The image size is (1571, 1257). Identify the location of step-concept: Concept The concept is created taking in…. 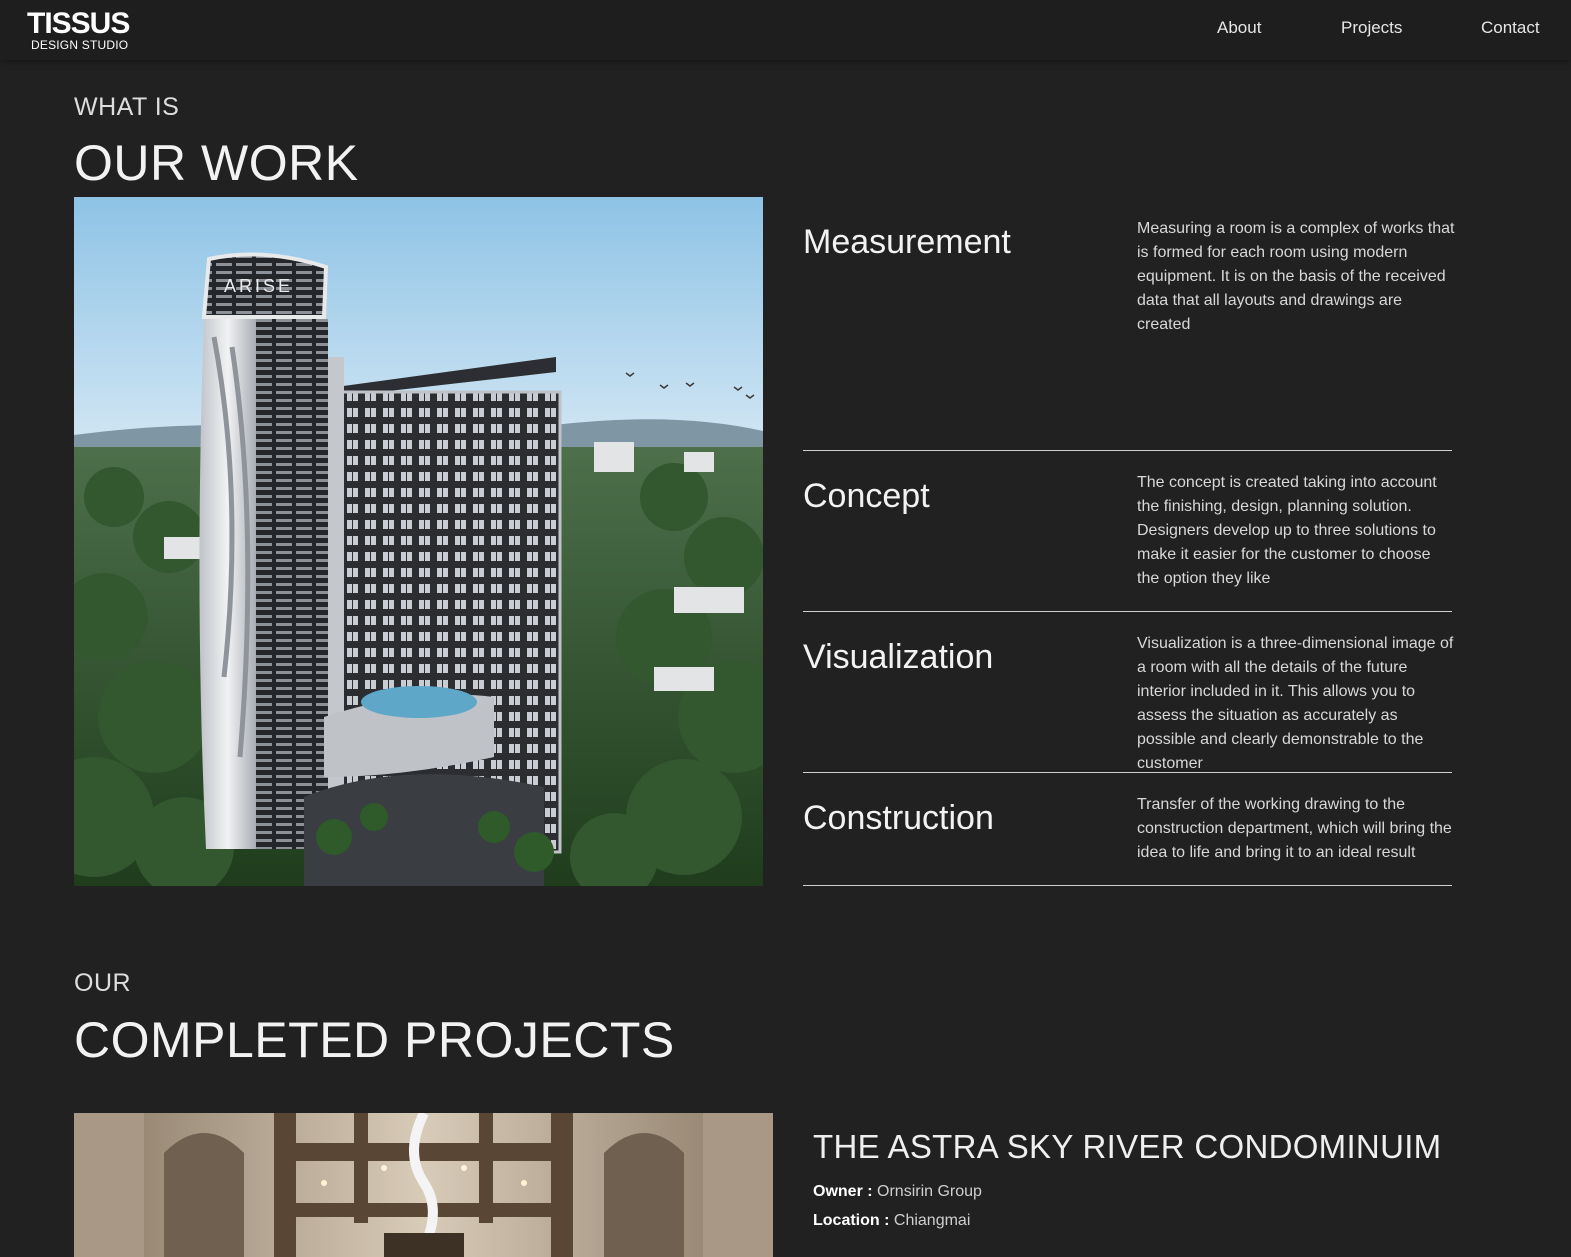
(1127, 531).